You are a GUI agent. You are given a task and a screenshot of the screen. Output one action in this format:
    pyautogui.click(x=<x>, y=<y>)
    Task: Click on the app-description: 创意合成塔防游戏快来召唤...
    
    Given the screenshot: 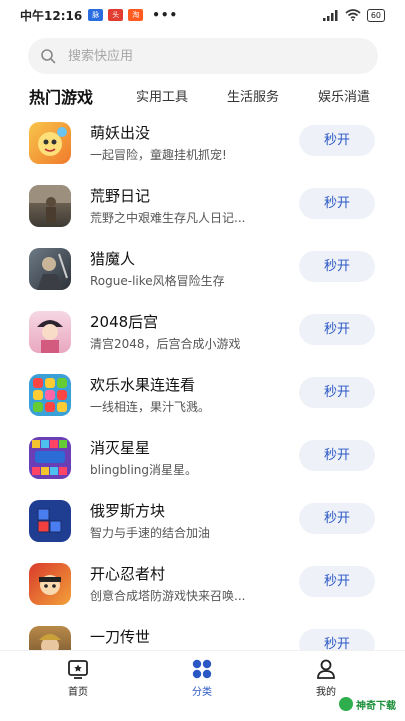 What is the action you would take?
    pyautogui.click(x=168, y=596)
    